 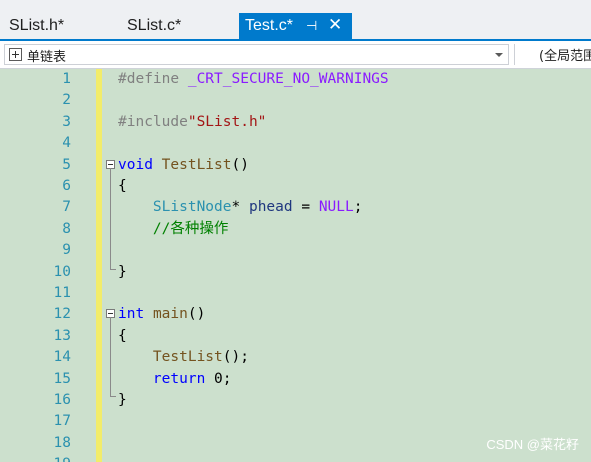 What do you see at coordinates (179, 378) in the screenshot?
I see `code-token: return` at bounding box center [179, 378].